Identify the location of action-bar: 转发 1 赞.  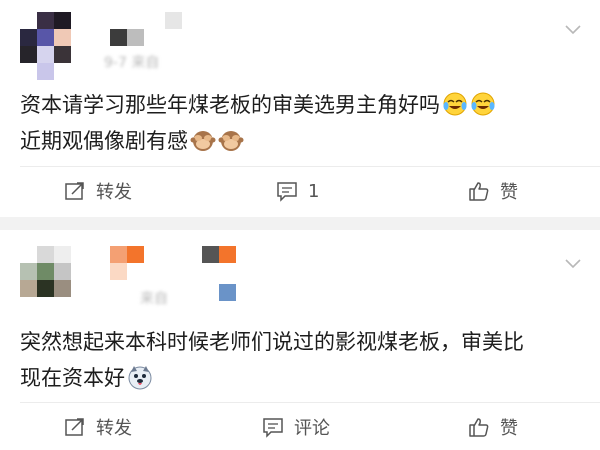
(300, 191).